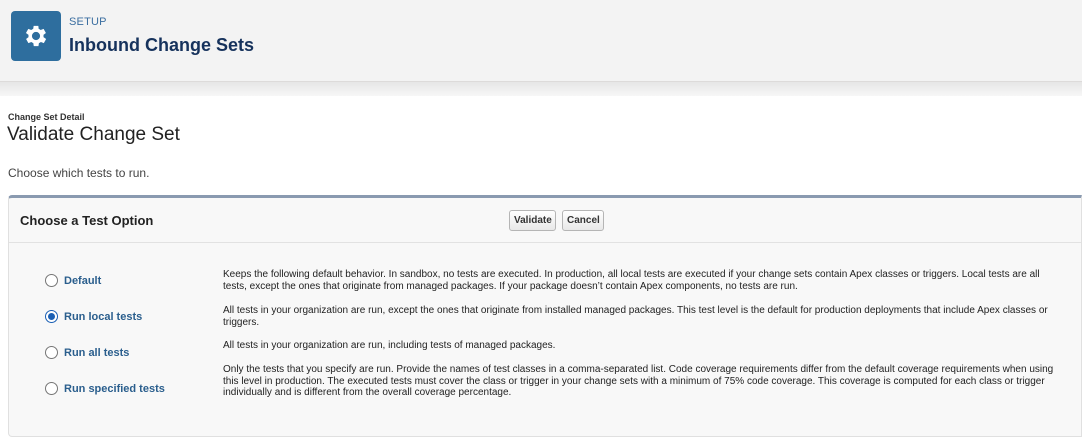  I want to click on radio-default, so click(51, 280).